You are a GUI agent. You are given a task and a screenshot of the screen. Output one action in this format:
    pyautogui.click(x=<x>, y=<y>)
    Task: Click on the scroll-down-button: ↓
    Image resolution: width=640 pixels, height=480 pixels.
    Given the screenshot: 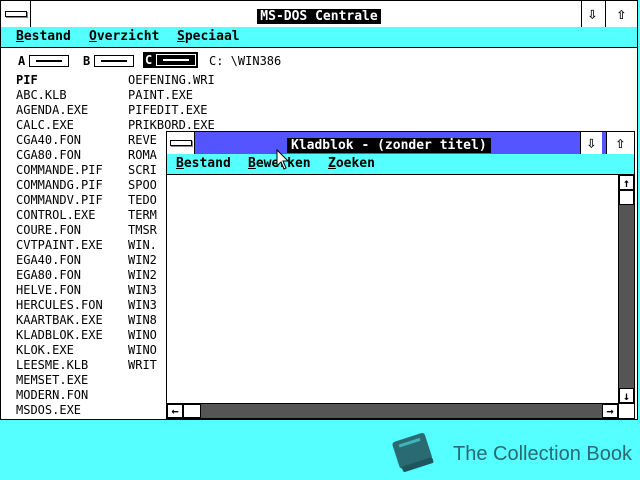 What is the action you would take?
    pyautogui.click(x=626, y=395)
    